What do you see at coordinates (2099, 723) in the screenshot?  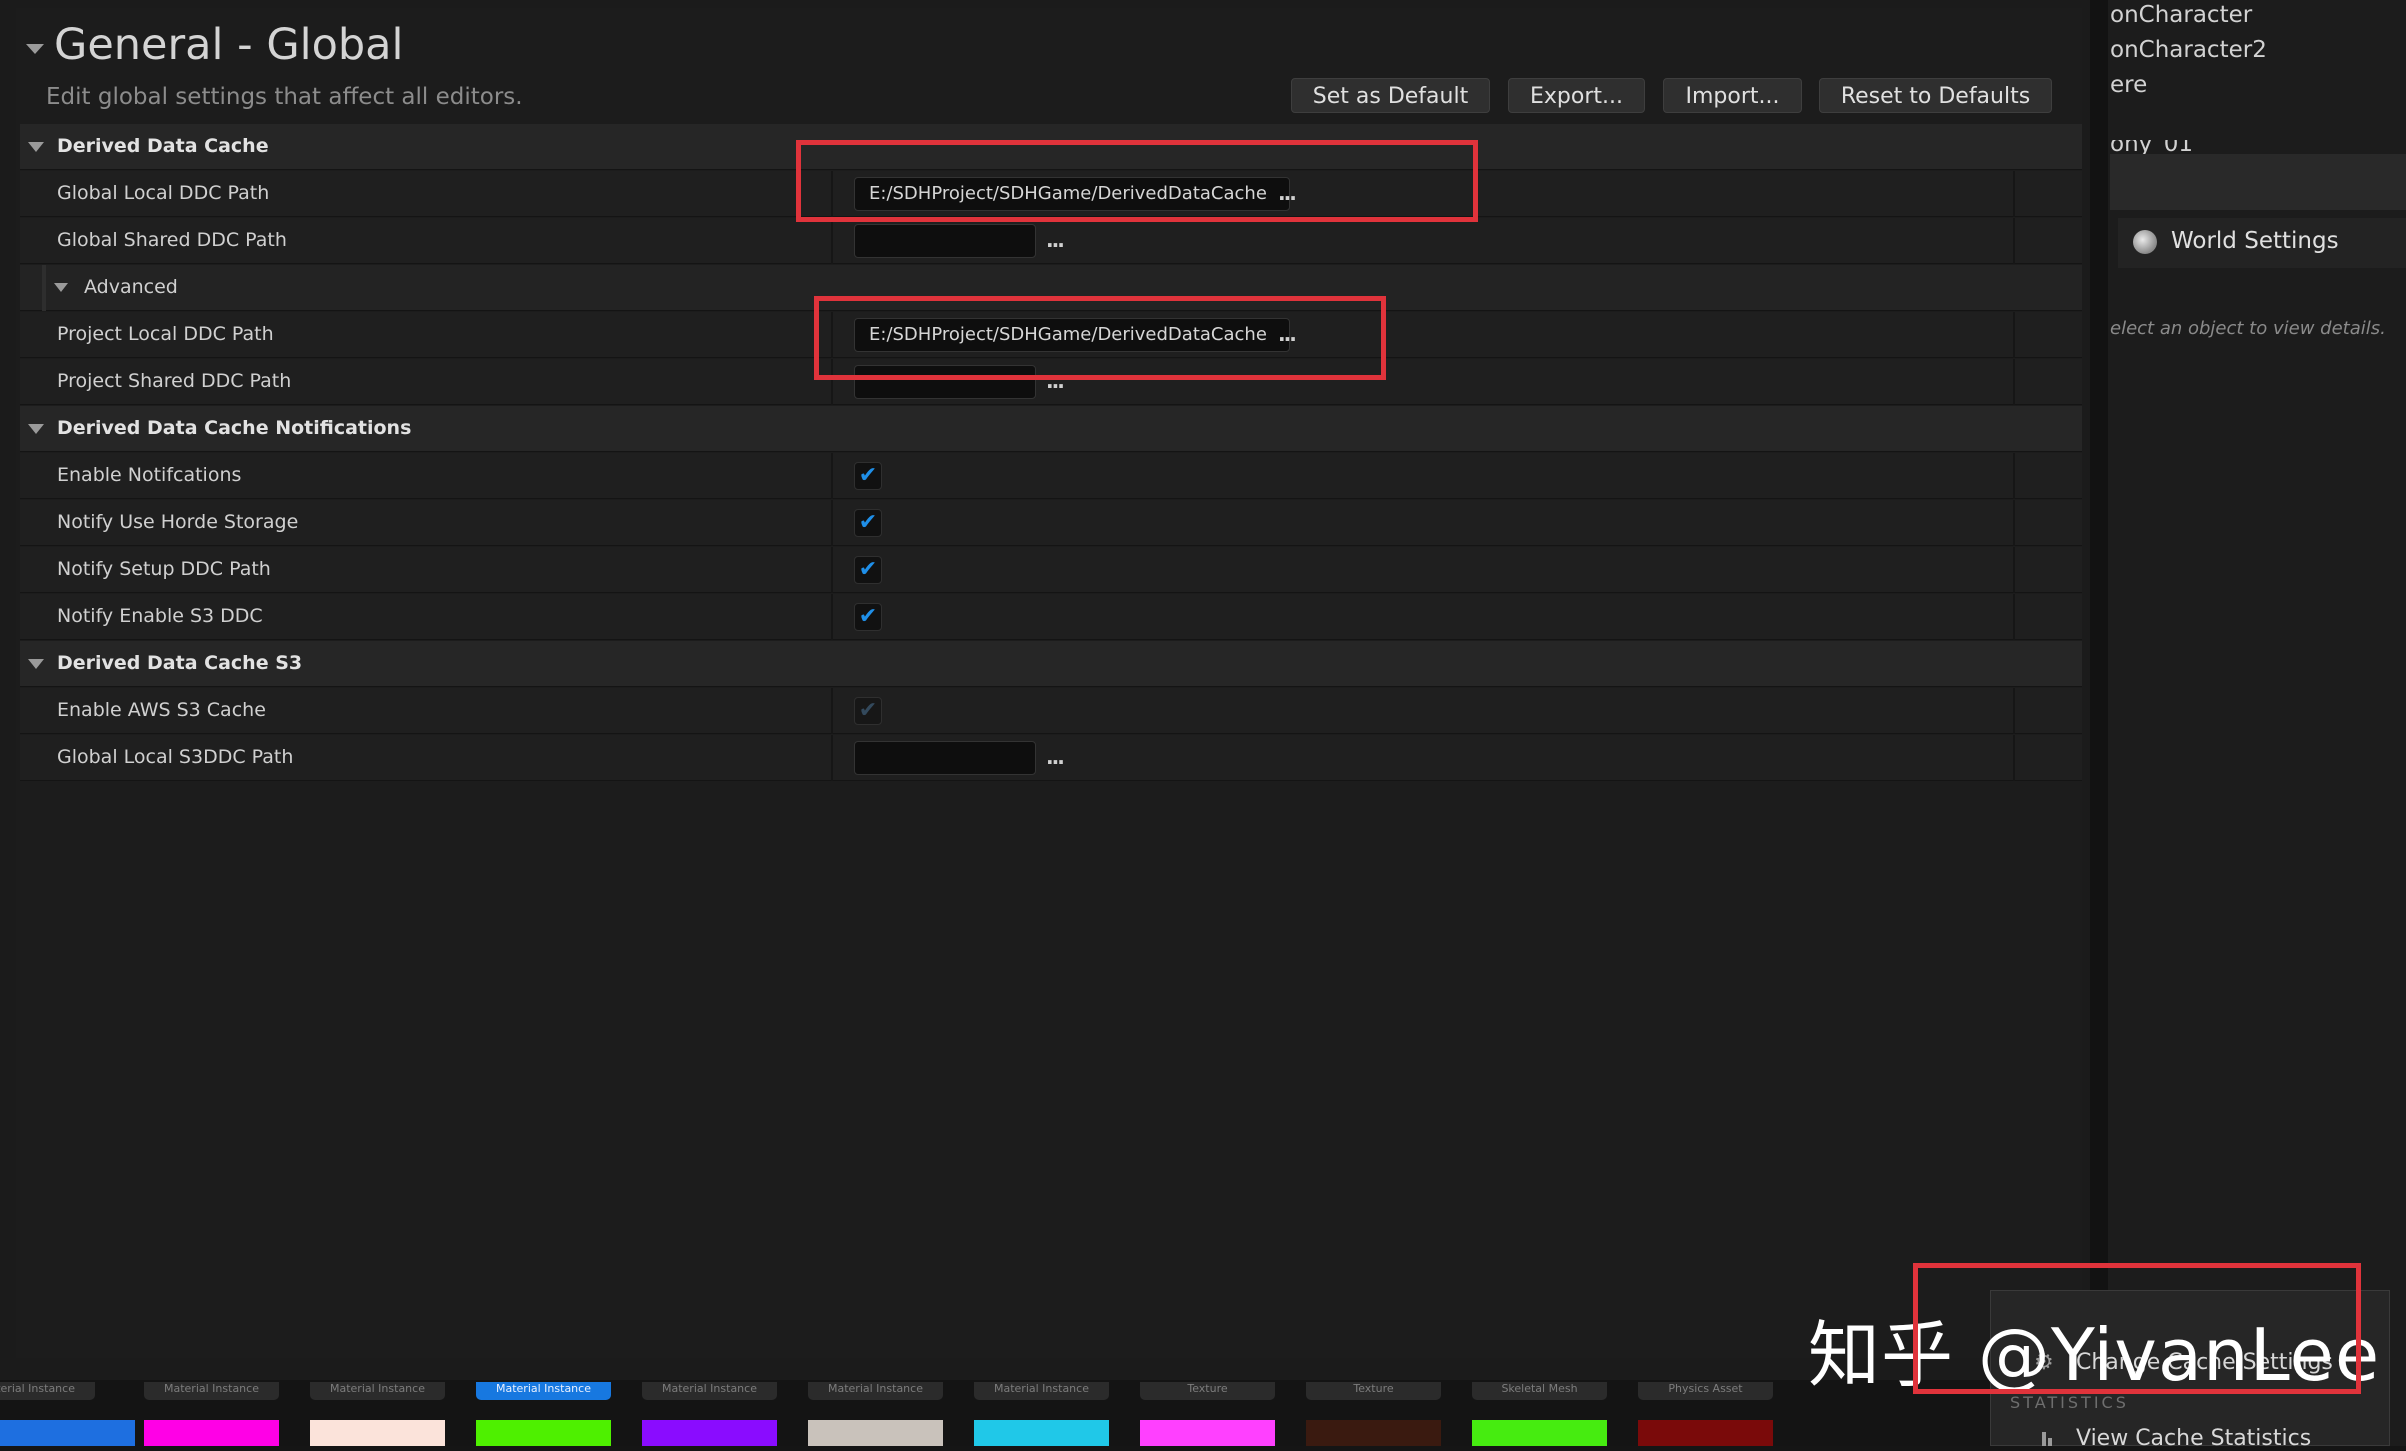 I see `panel-separator` at bounding box center [2099, 723].